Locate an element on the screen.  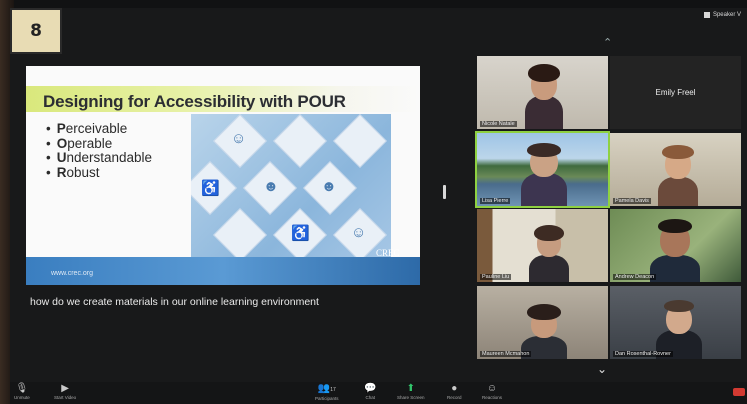
video-tile: Andrew Deacon is located at coordinates (675, 245).